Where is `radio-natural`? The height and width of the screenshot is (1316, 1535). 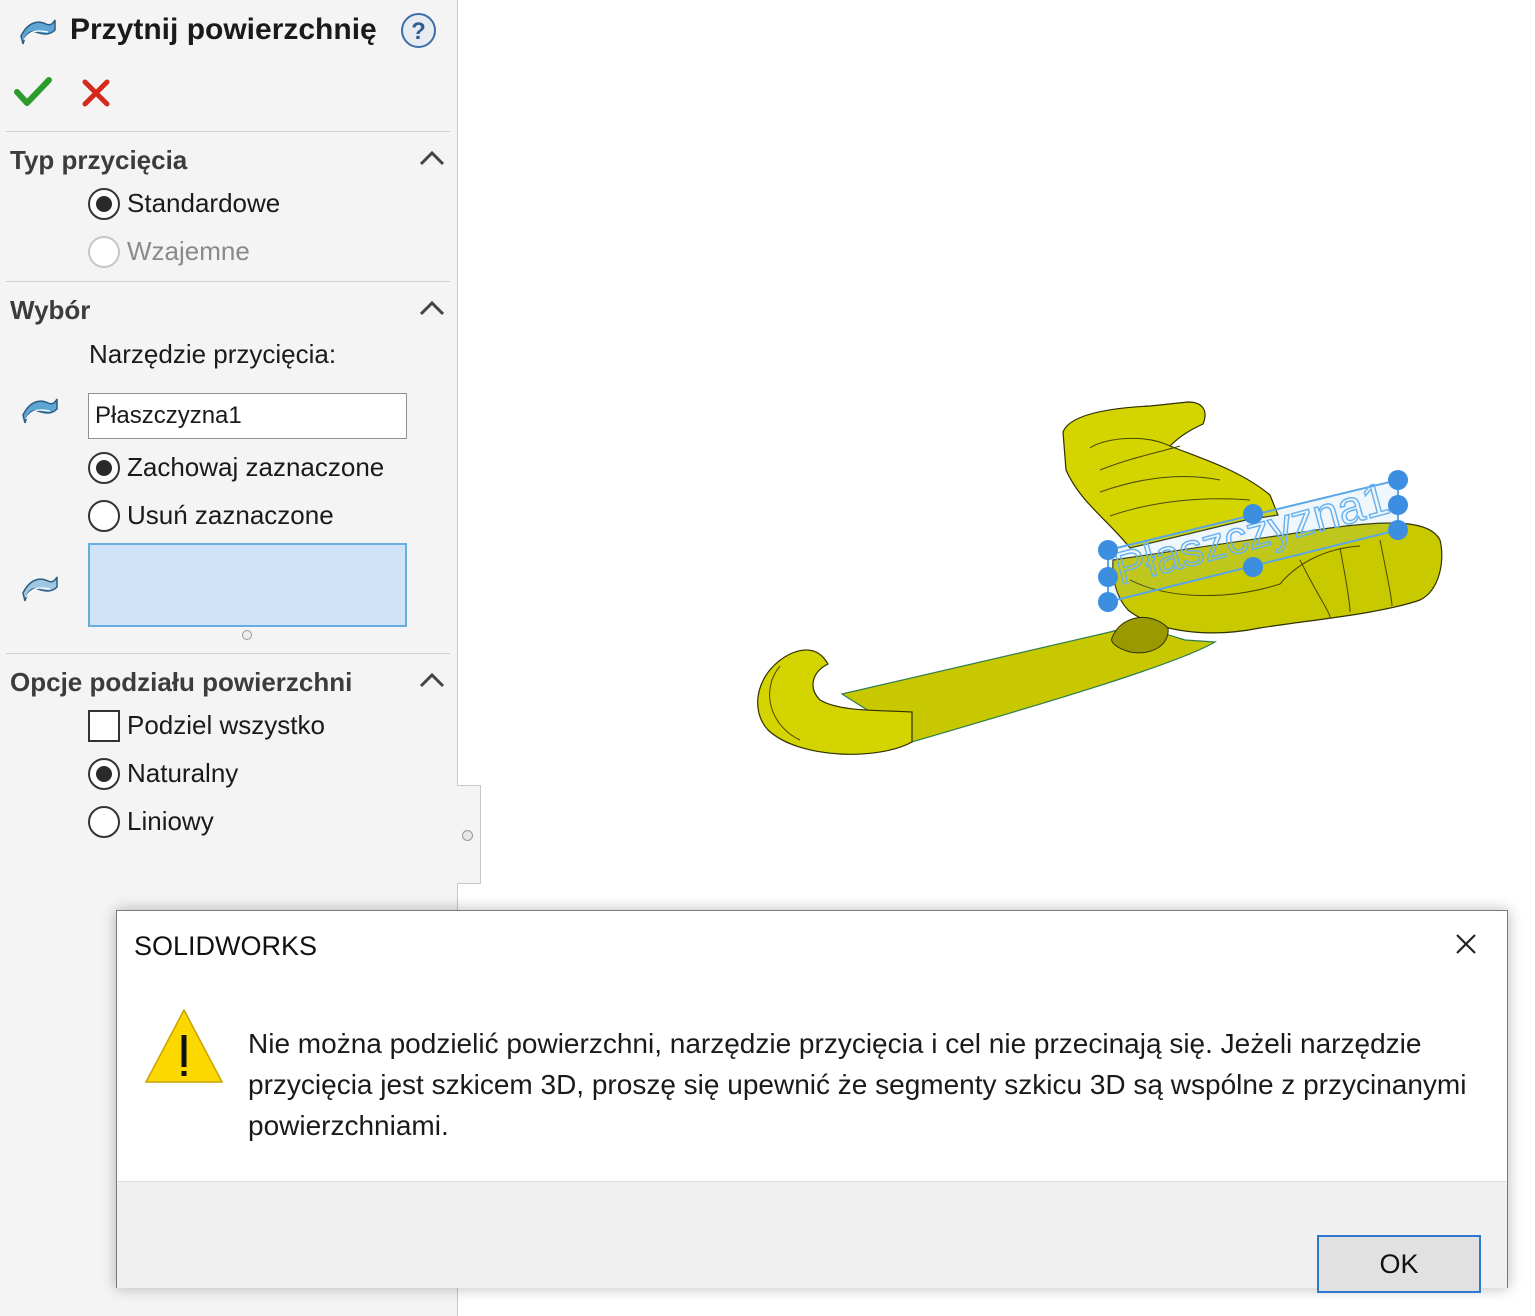
radio-natural is located at coordinates (104, 774).